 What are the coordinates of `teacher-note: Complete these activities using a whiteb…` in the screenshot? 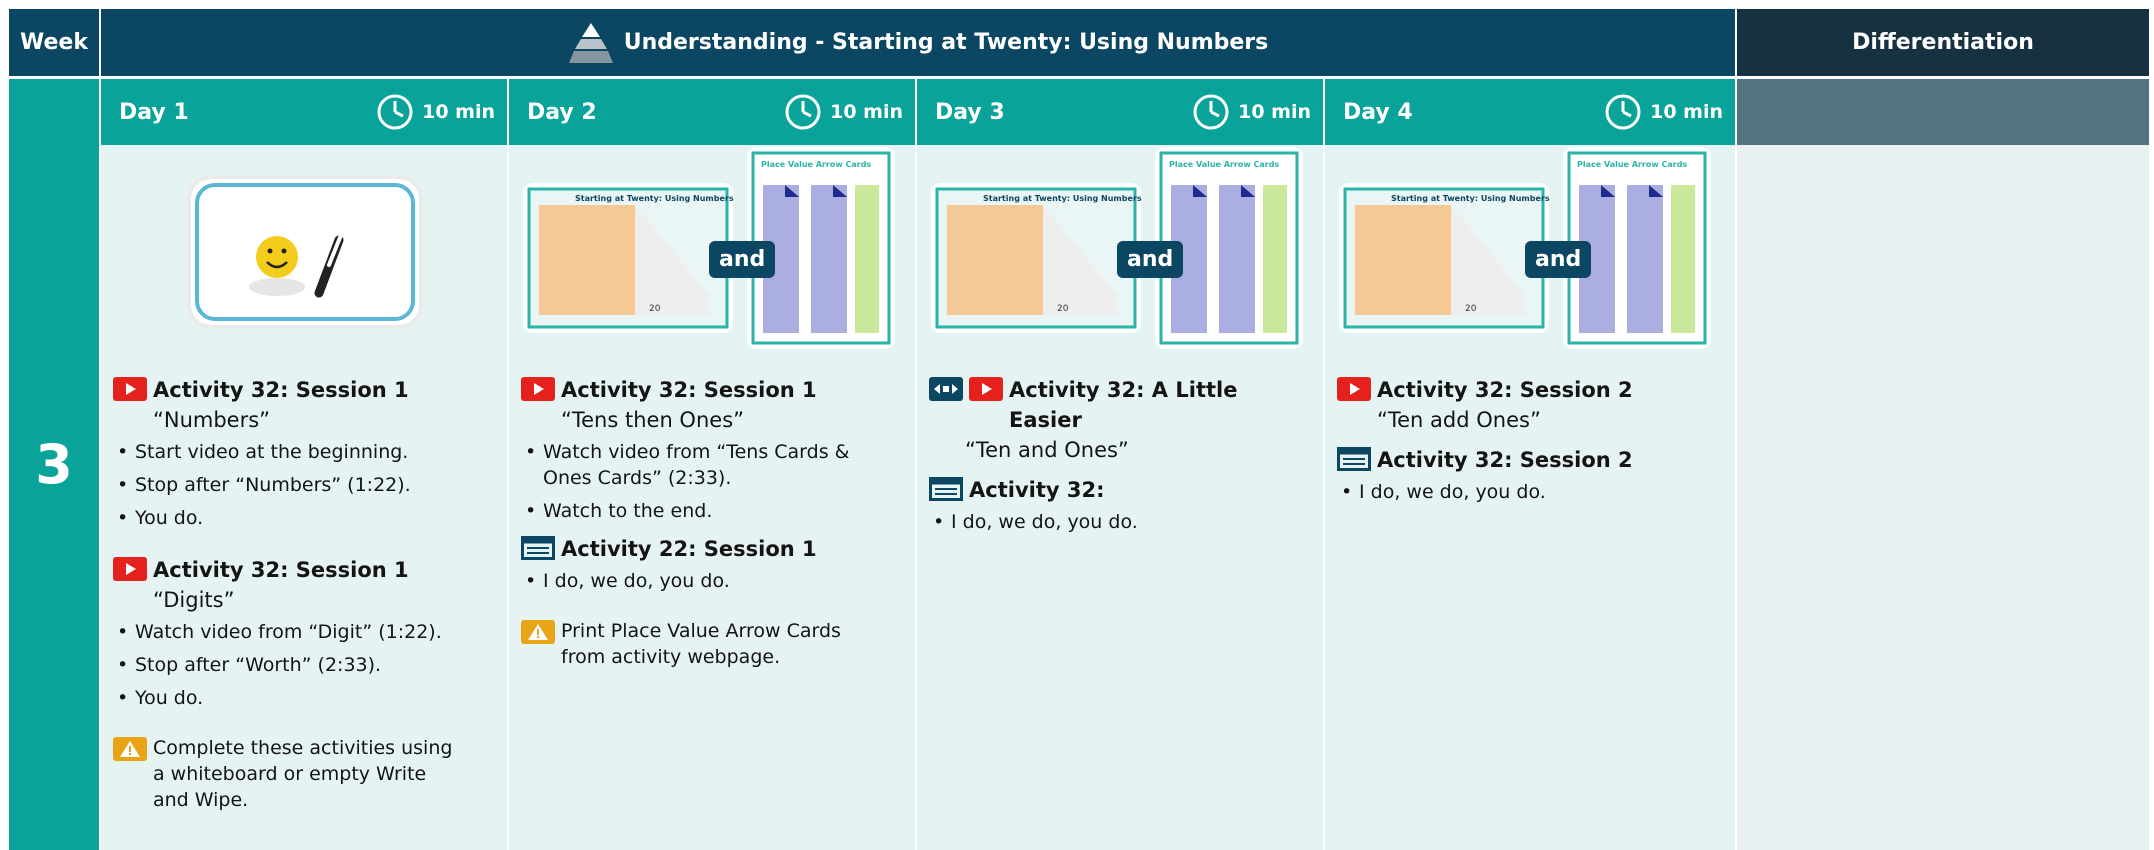 It's located at (304, 774).